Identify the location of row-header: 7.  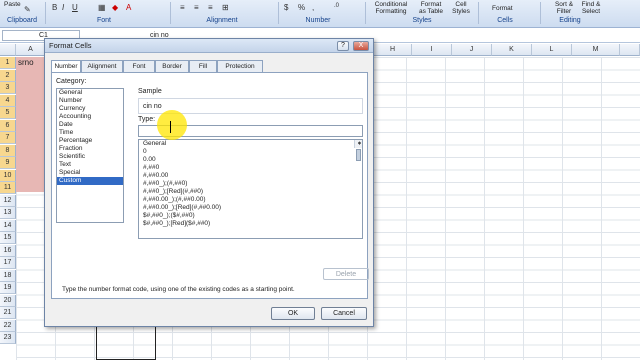
(8, 138).